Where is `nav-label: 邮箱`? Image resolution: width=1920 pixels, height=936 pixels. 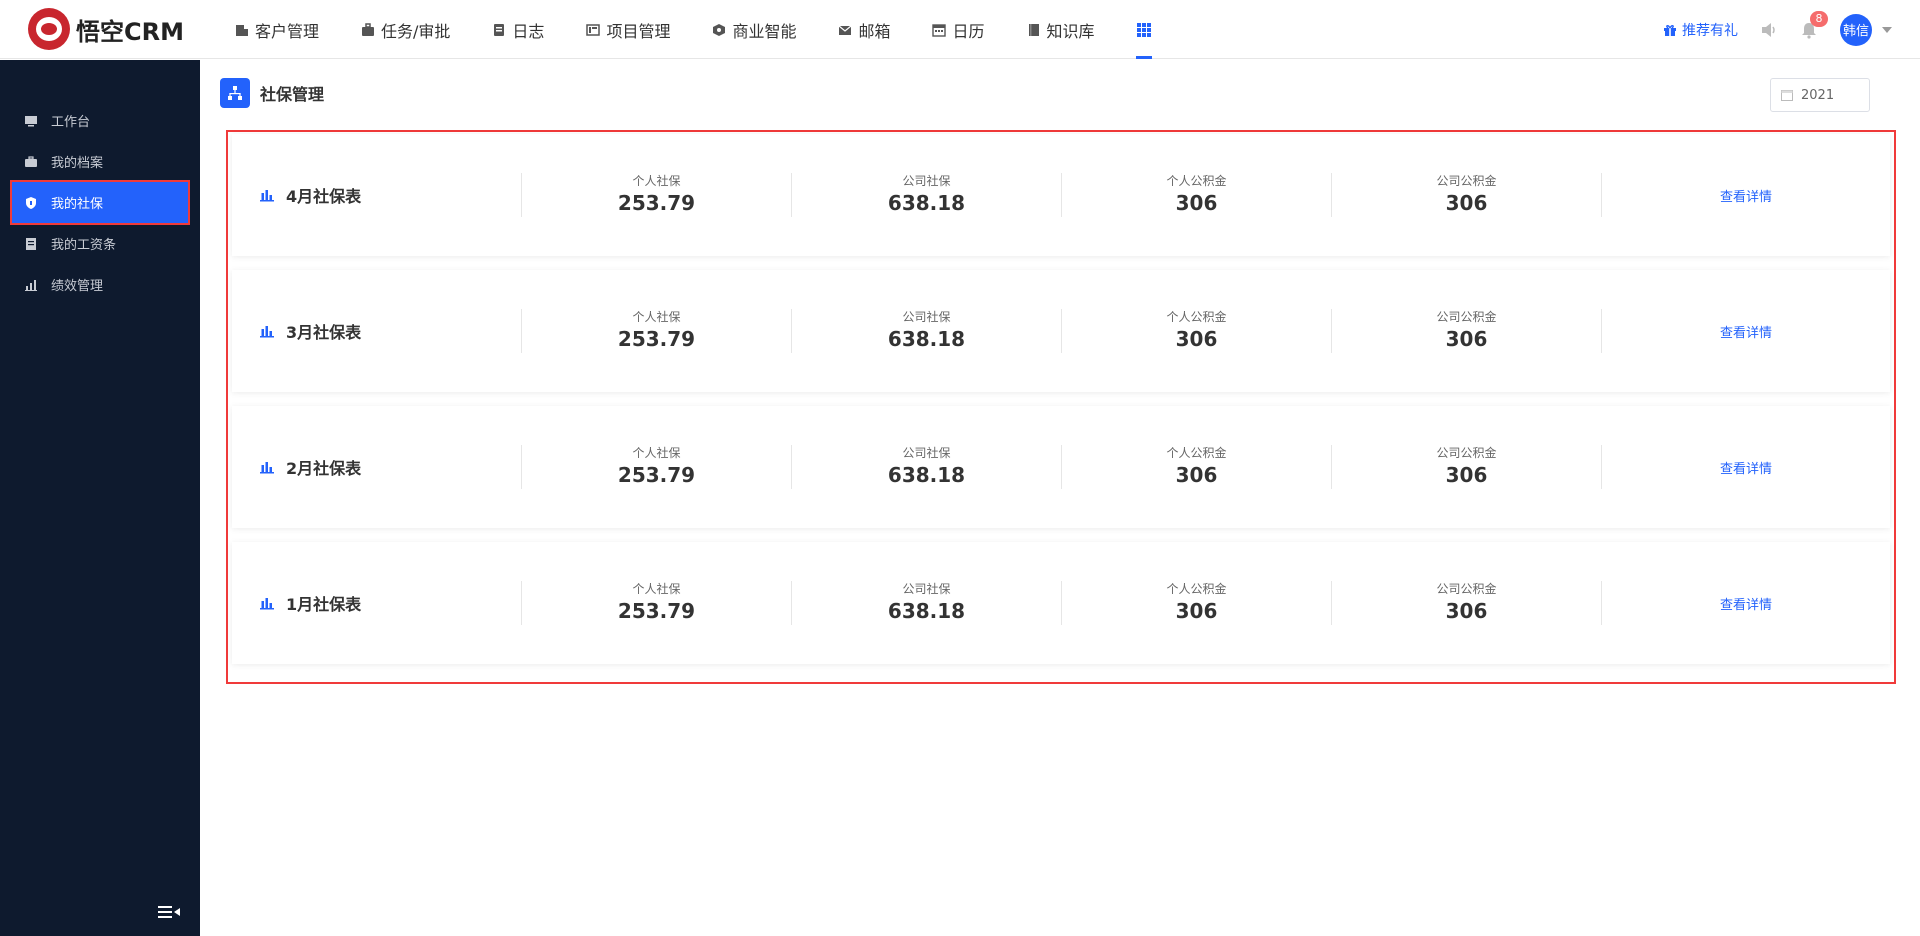 nav-label: 邮箱 is located at coordinates (874, 31).